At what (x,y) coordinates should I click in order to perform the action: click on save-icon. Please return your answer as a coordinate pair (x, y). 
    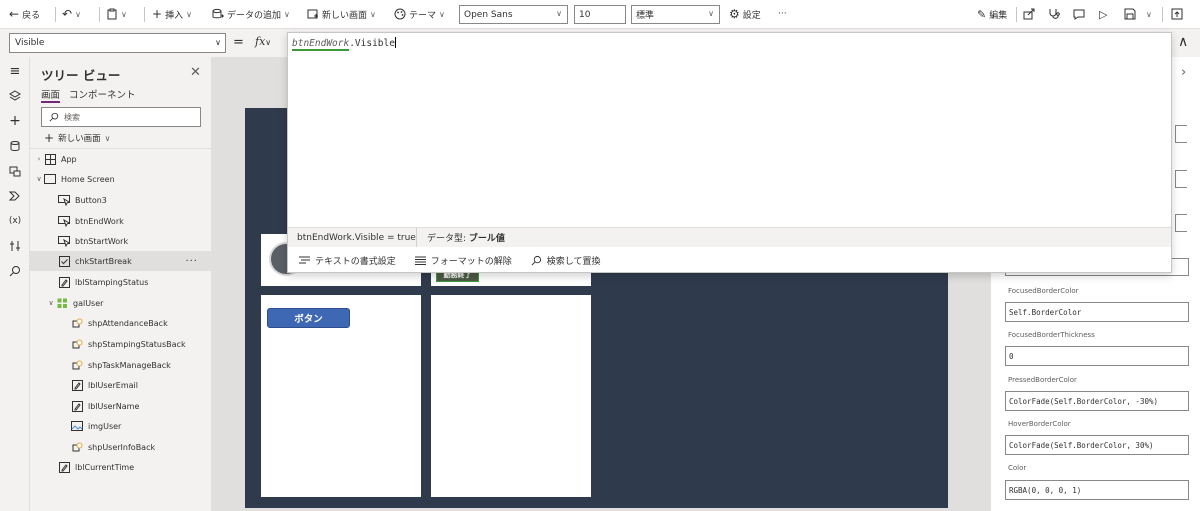
    Looking at the image, I should click on (1130, 14).